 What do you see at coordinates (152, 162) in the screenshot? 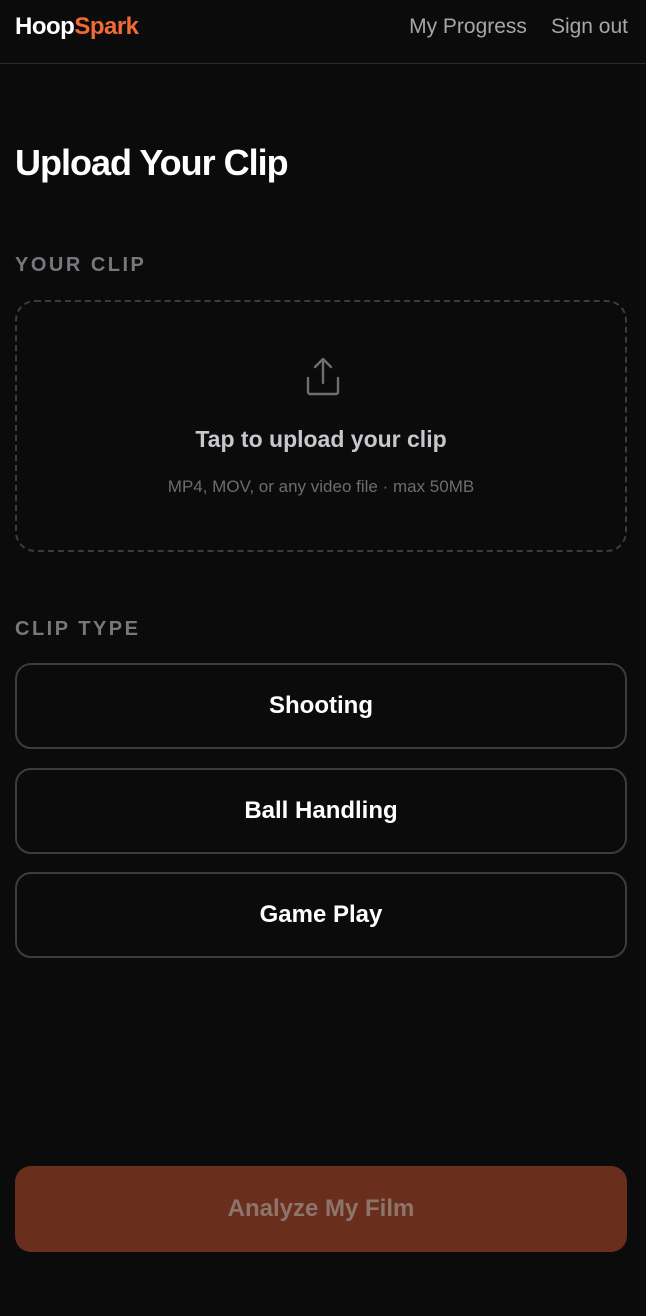
I see `page-title: Upload Your Clip` at bounding box center [152, 162].